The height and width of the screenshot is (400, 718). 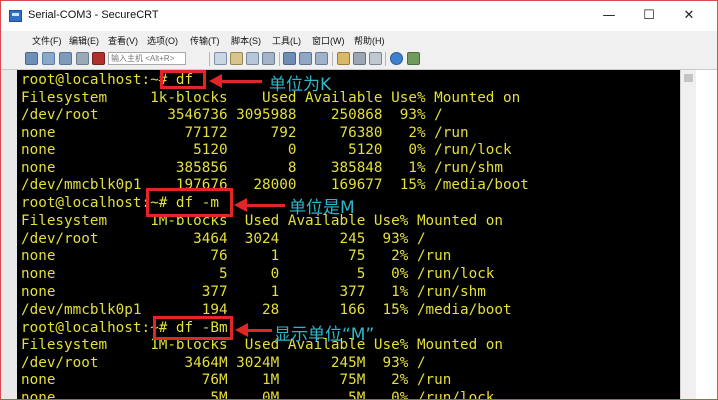 What do you see at coordinates (236, 58) in the screenshot?
I see `paste-icon` at bounding box center [236, 58].